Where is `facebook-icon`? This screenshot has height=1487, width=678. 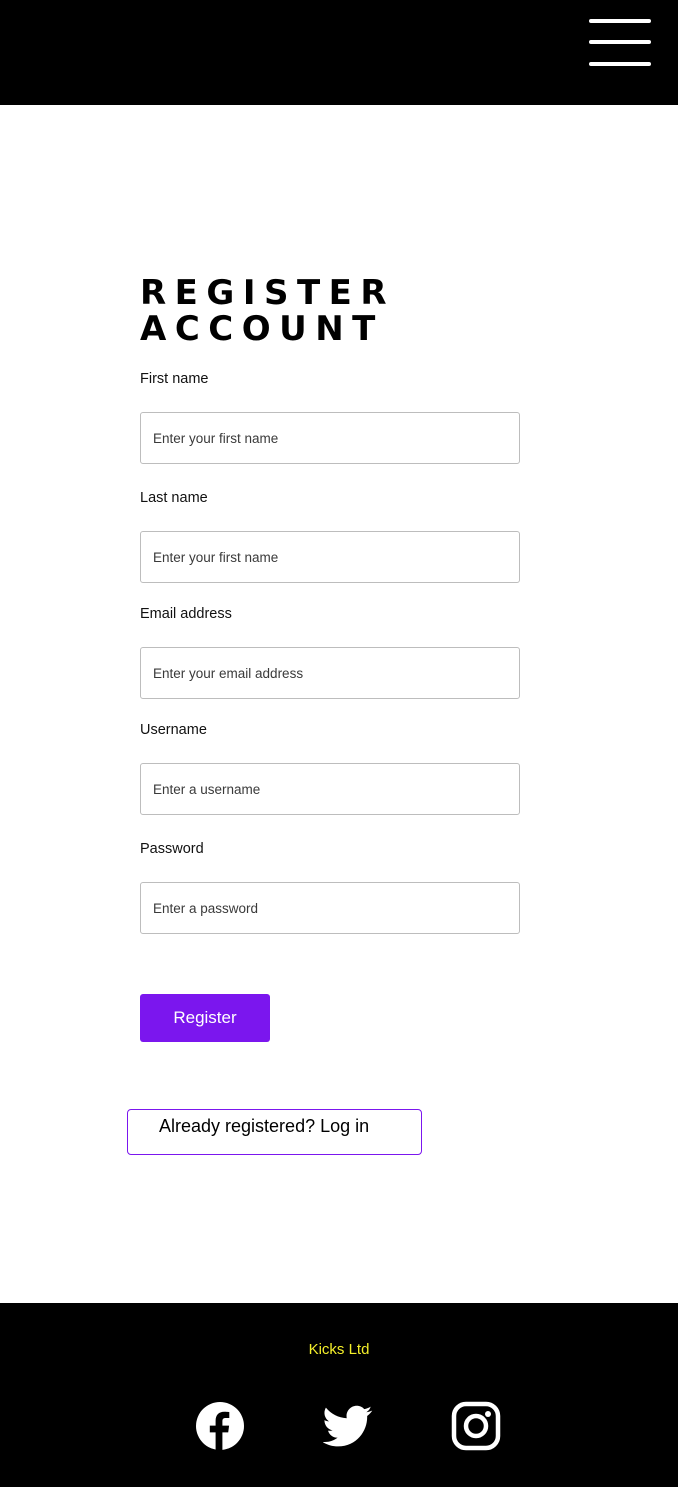 facebook-icon is located at coordinates (220, 1426).